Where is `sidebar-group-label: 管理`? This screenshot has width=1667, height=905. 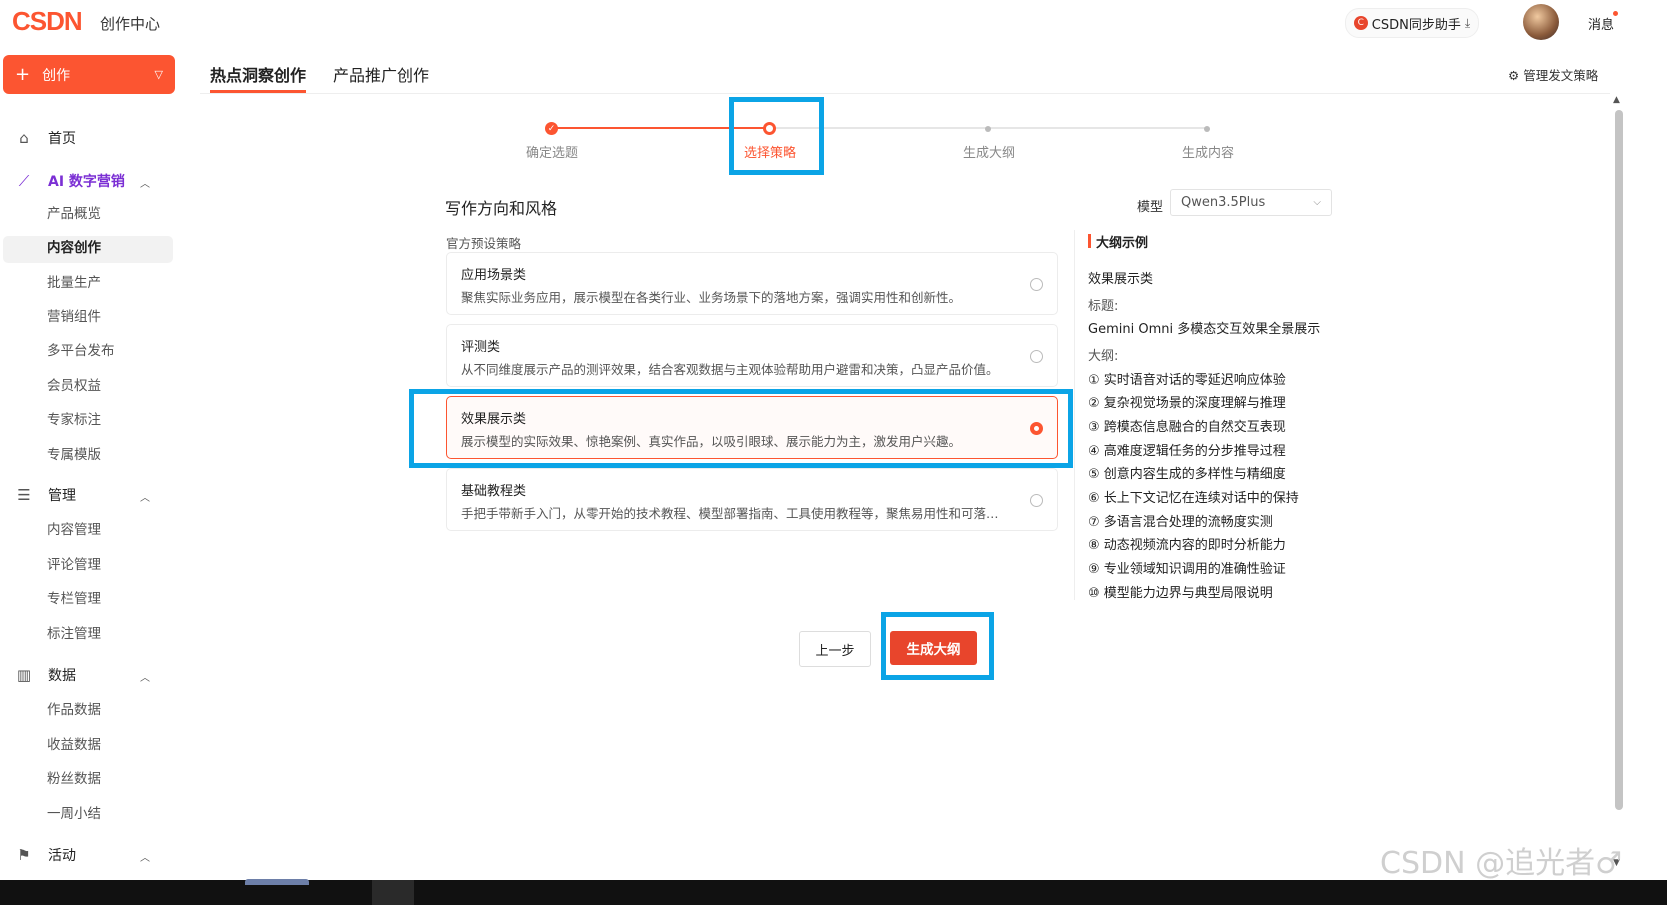 sidebar-group-label: 管理 is located at coordinates (62, 496).